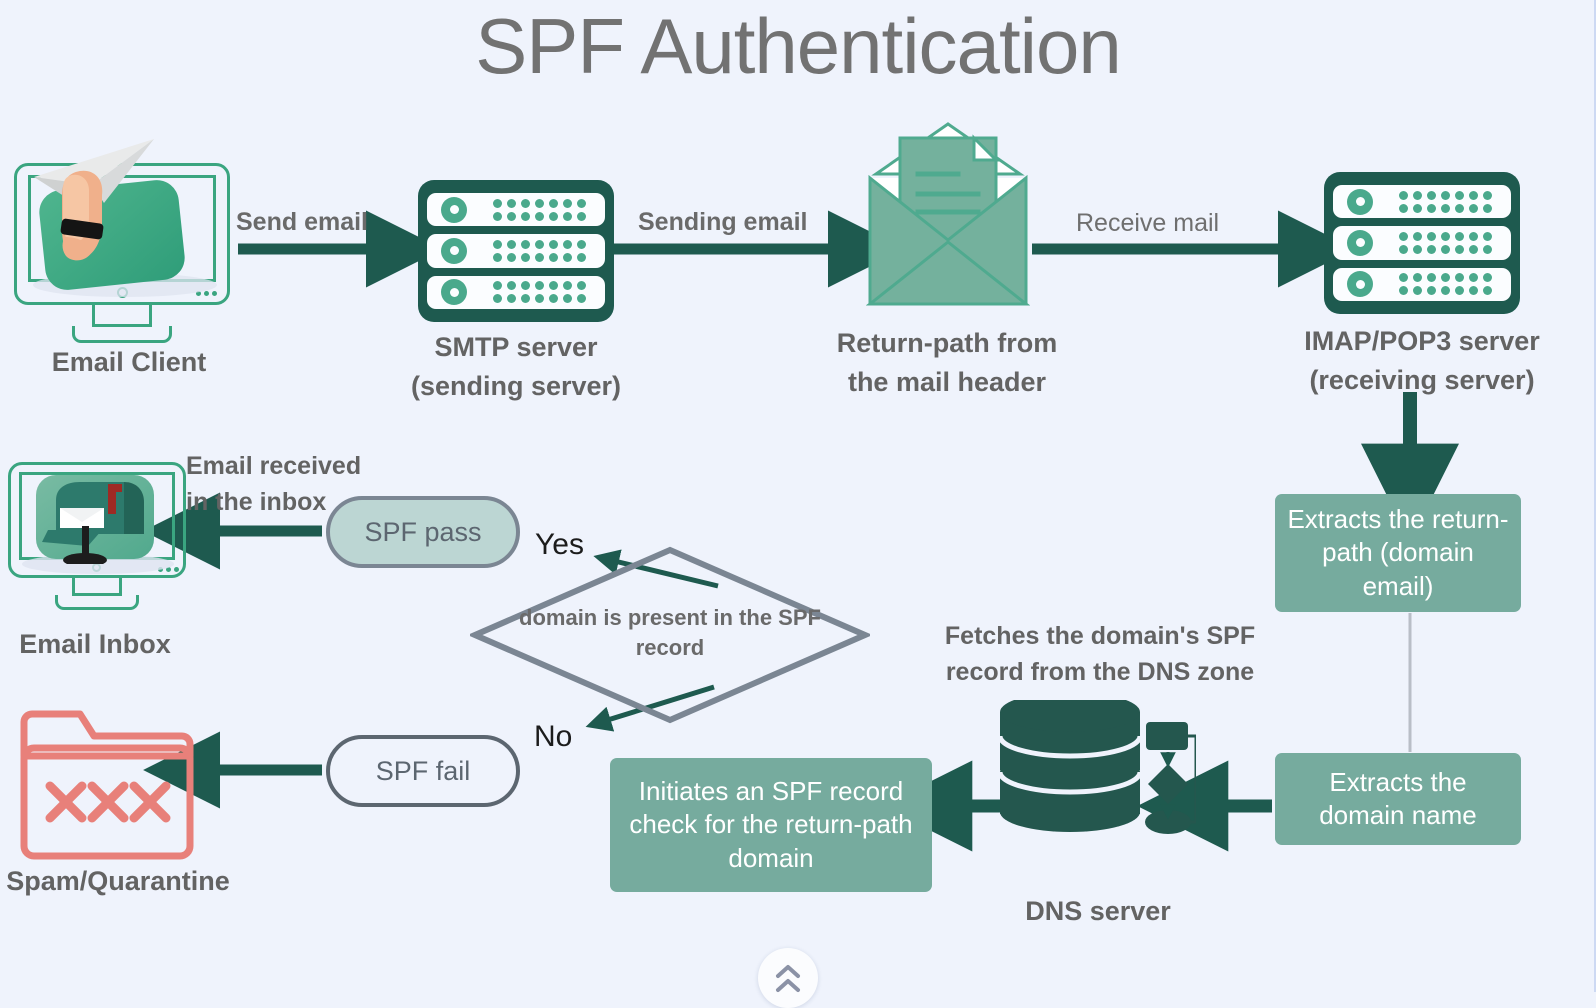 The width and height of the screenshot is (1596, 1008). Describe the element at coordinates (670, 632) in the screenshot. I see `decision-diamond-label: domain is present in the SPF record` at that location.